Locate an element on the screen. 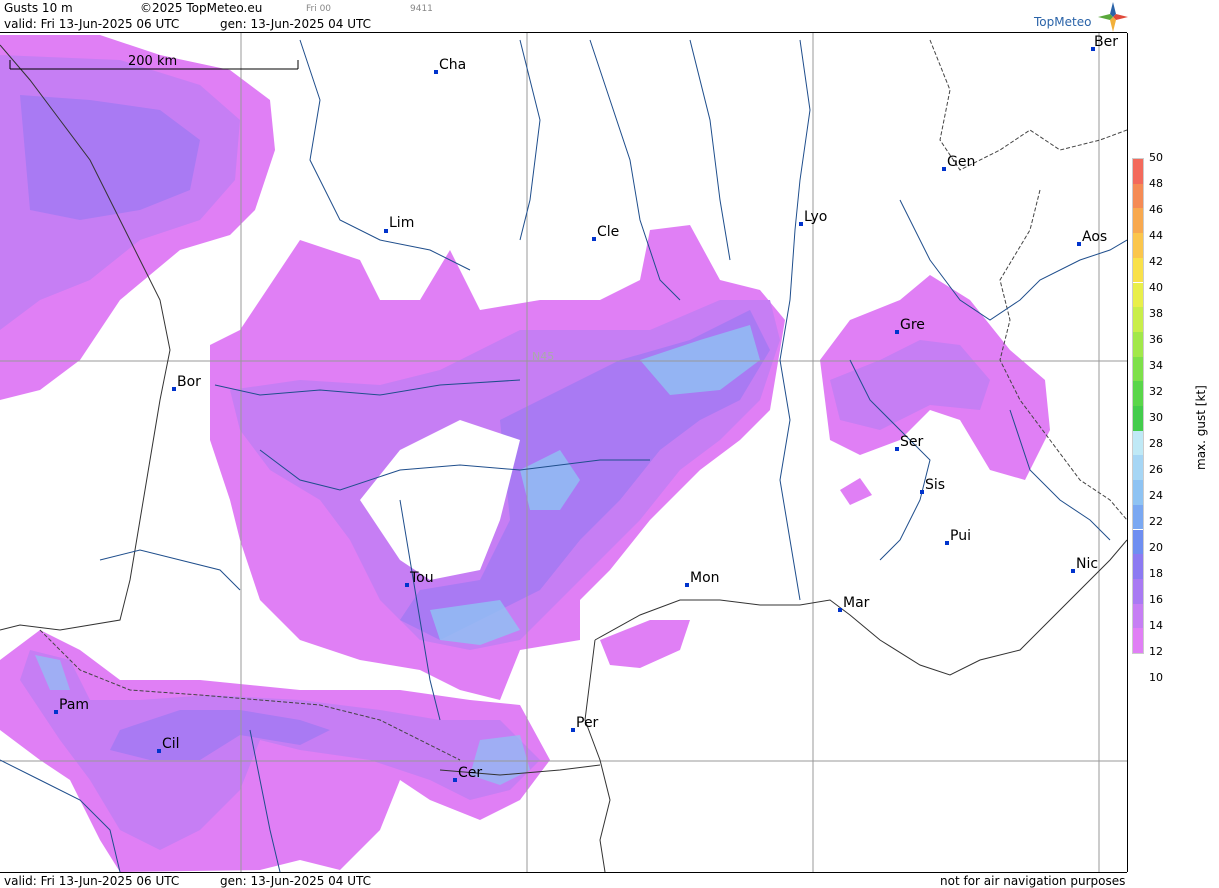 The width and height of the screenshot is (1219, 888). city-label: Tou is located at coordinates (421, 578).